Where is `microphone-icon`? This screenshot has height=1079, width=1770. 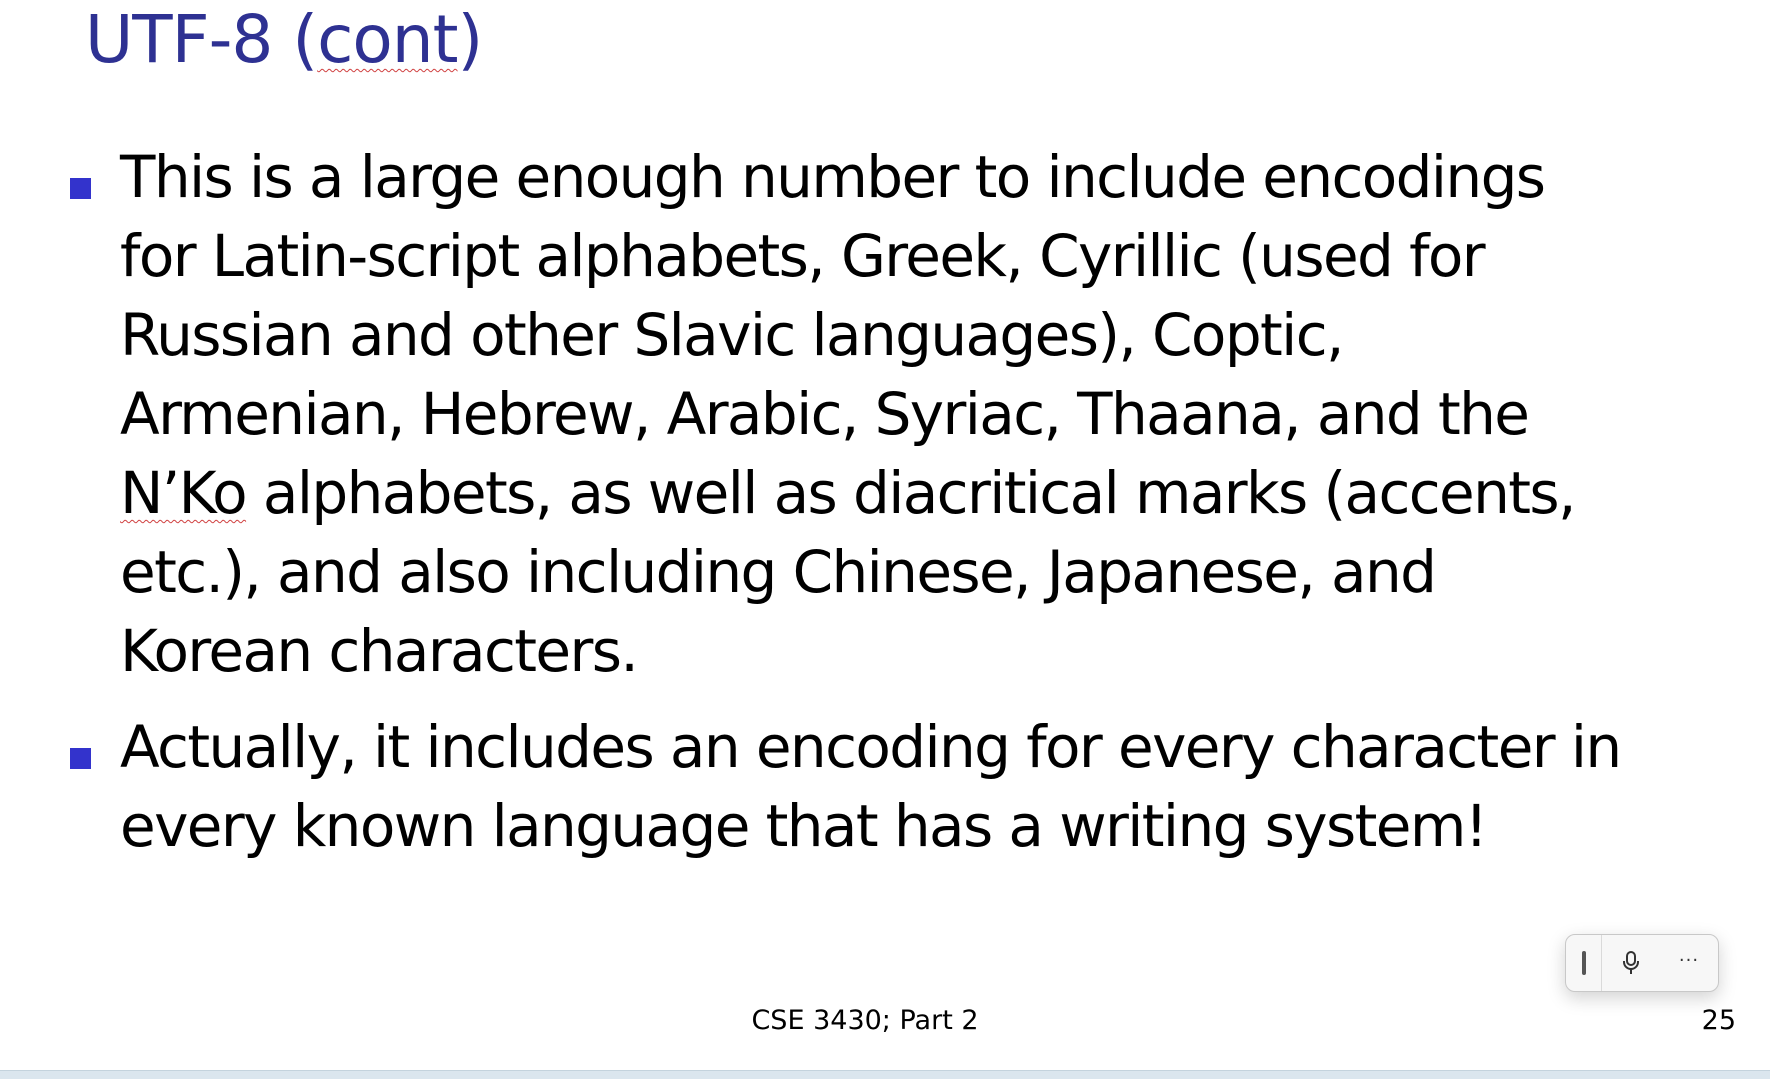
microphone-icon is located at coordinates (1631, 962).